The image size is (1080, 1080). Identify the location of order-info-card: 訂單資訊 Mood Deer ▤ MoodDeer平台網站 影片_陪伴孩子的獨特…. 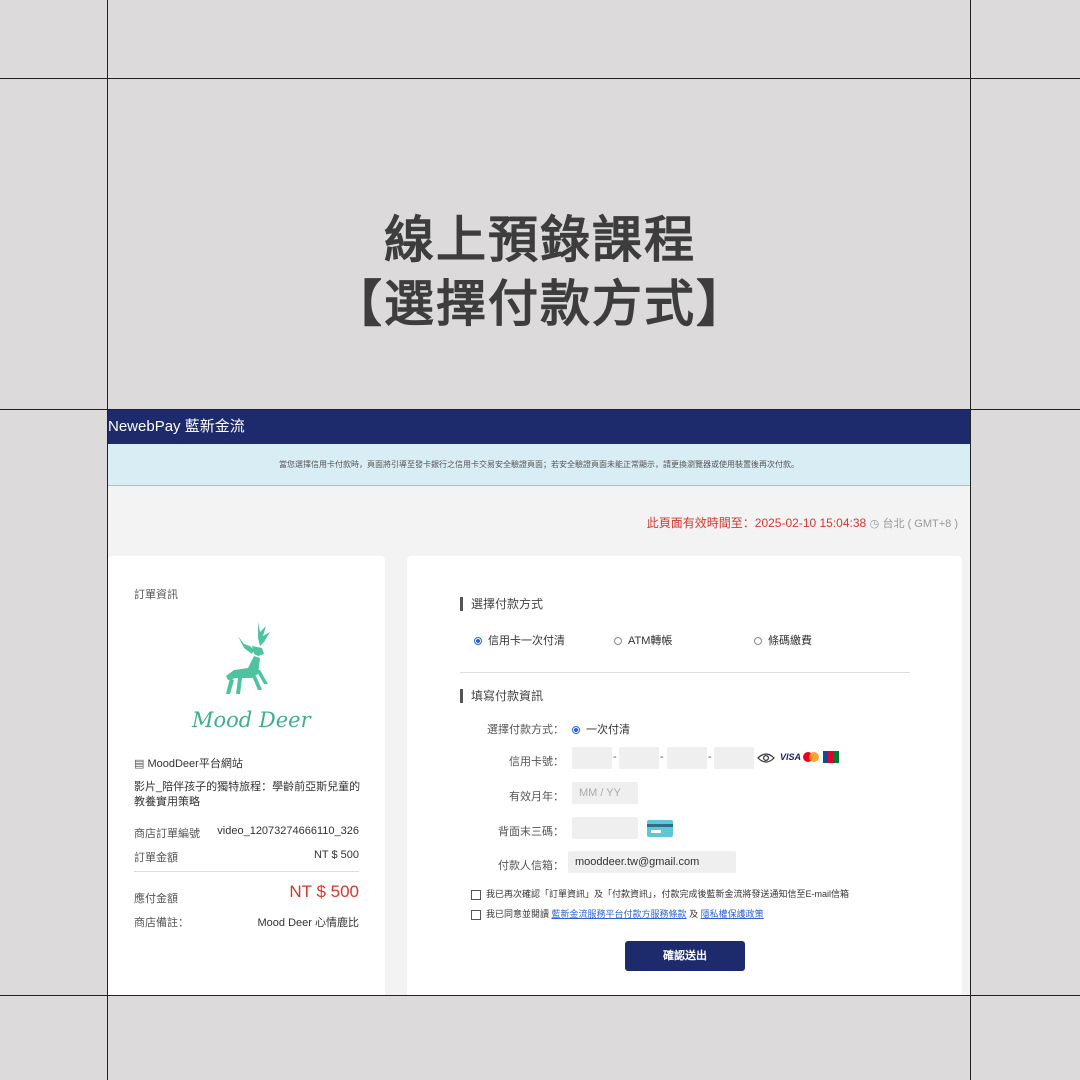
(246, 775).